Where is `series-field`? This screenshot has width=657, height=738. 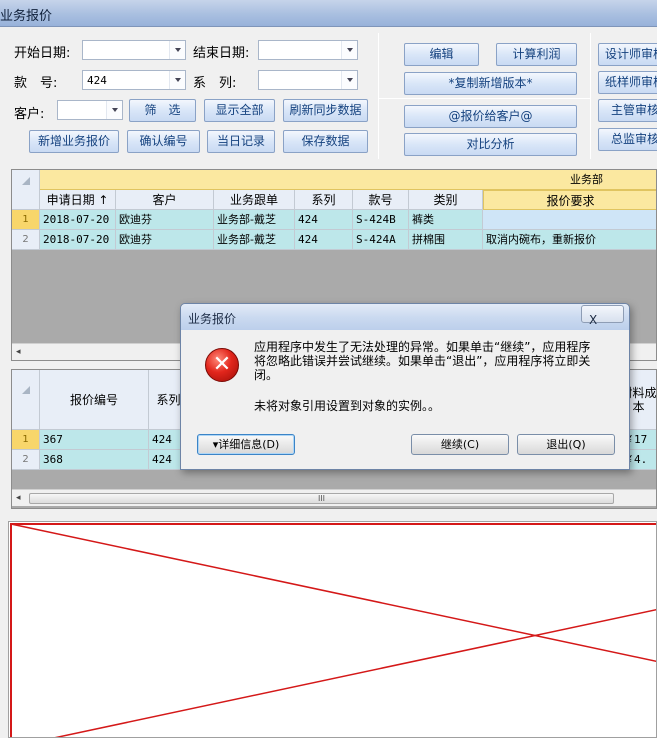
series-field is located at coordinates (308, 80).